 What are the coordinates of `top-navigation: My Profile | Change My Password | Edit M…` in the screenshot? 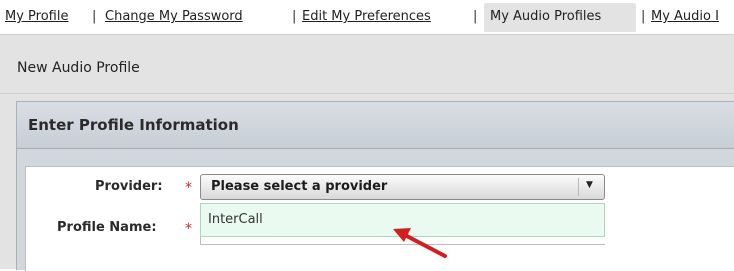 It's located at (367, 17).